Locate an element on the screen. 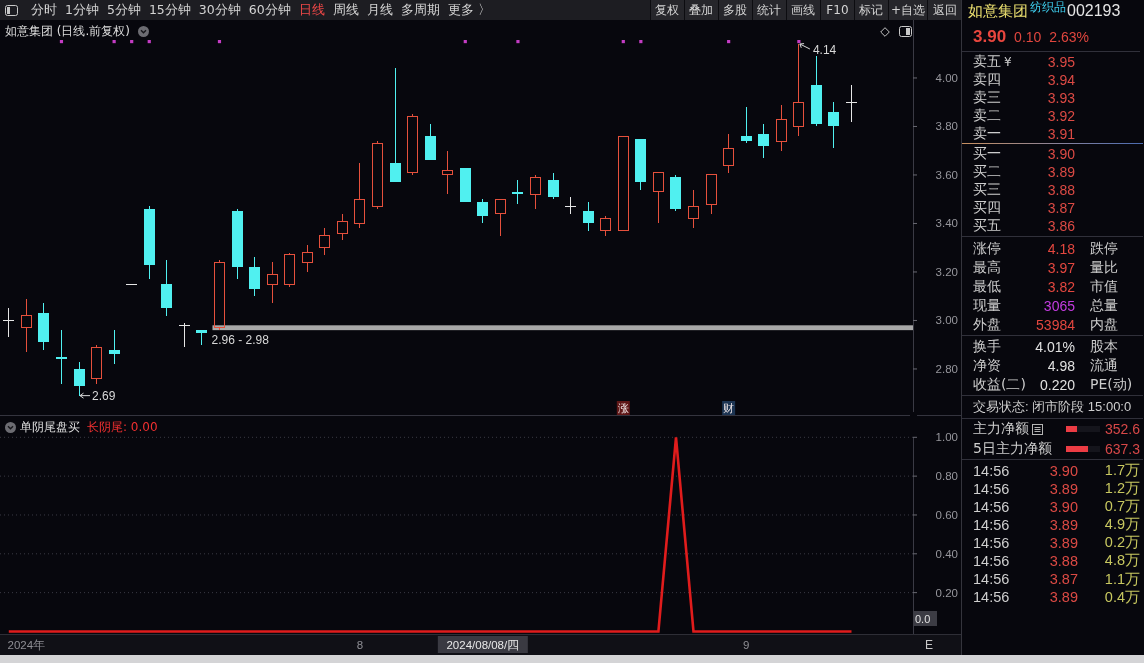 This screenshot has height=663, width=1144. toolbar-button: +自选 is located at coordinates (907, 10).